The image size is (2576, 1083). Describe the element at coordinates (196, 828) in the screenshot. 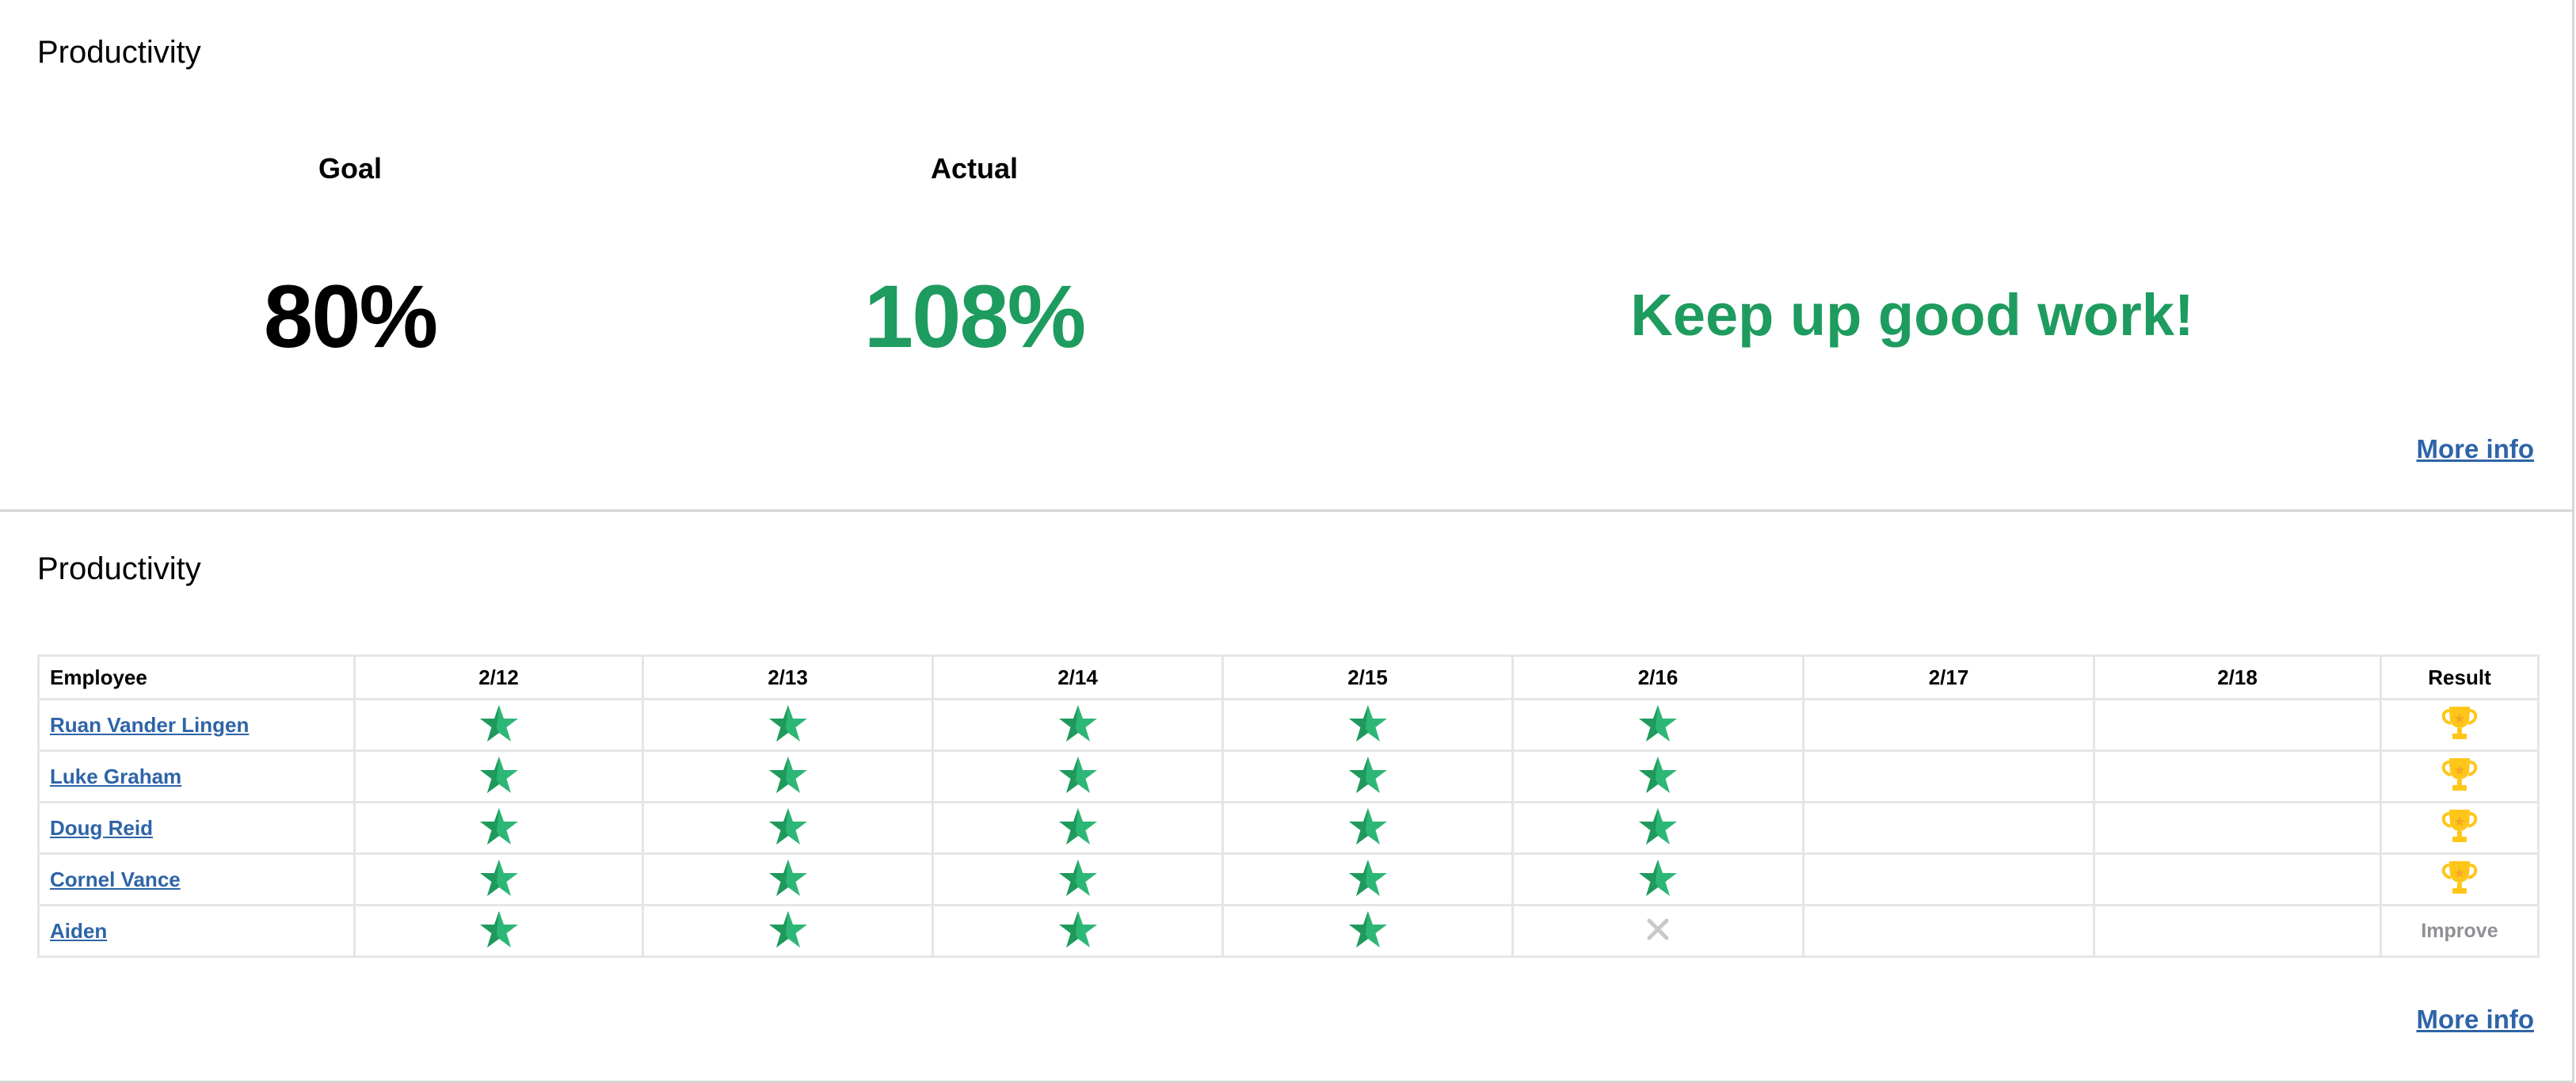

I see `employee-cell: Doug Reid` at that location.